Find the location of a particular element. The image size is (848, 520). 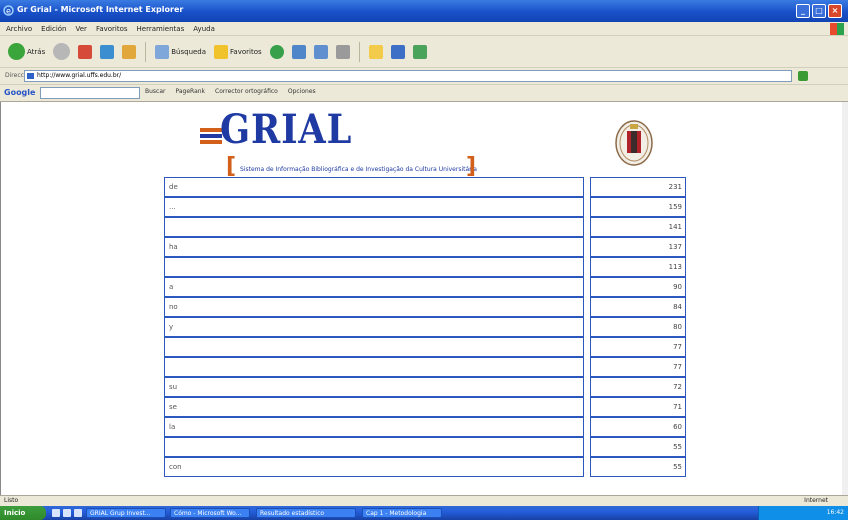

row-label: se is located at coordinates (374, 407).